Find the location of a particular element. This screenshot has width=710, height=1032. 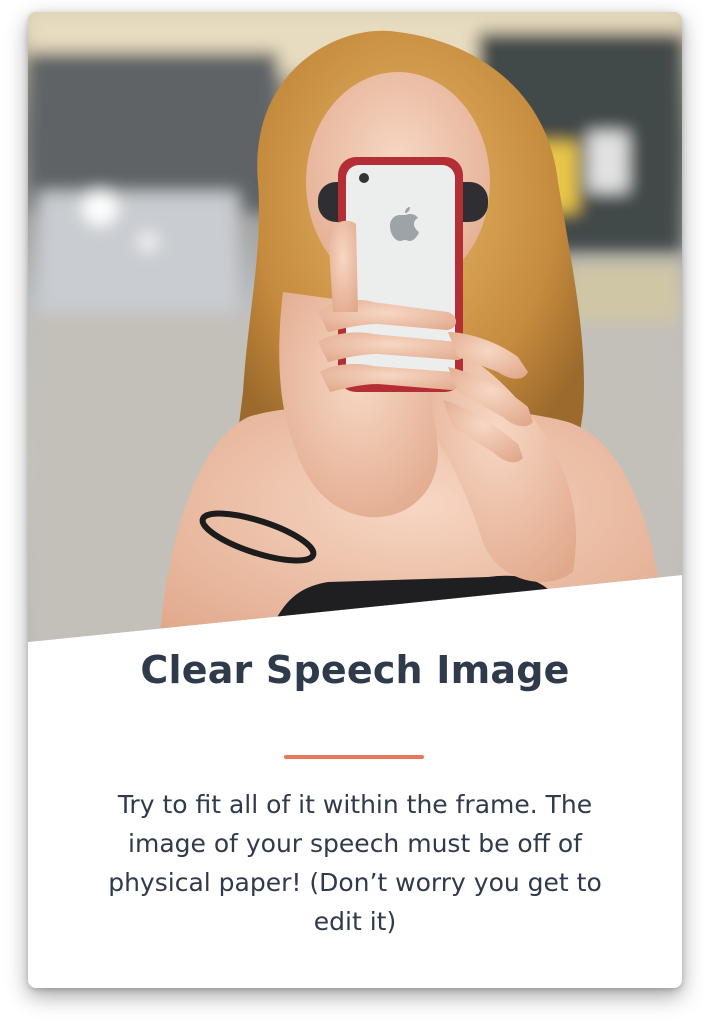

card-title: Clear Speech Image is located at coordinates (355, 670).